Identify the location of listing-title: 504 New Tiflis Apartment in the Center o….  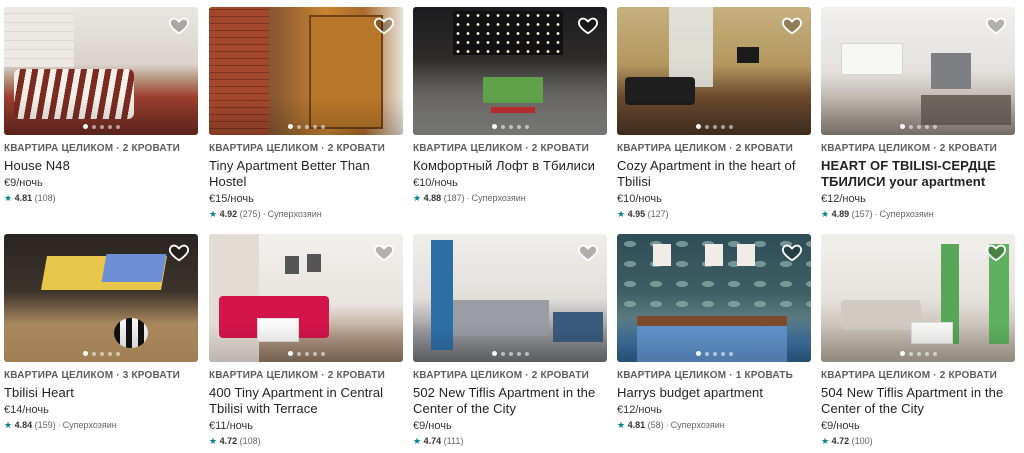
(918, 401).